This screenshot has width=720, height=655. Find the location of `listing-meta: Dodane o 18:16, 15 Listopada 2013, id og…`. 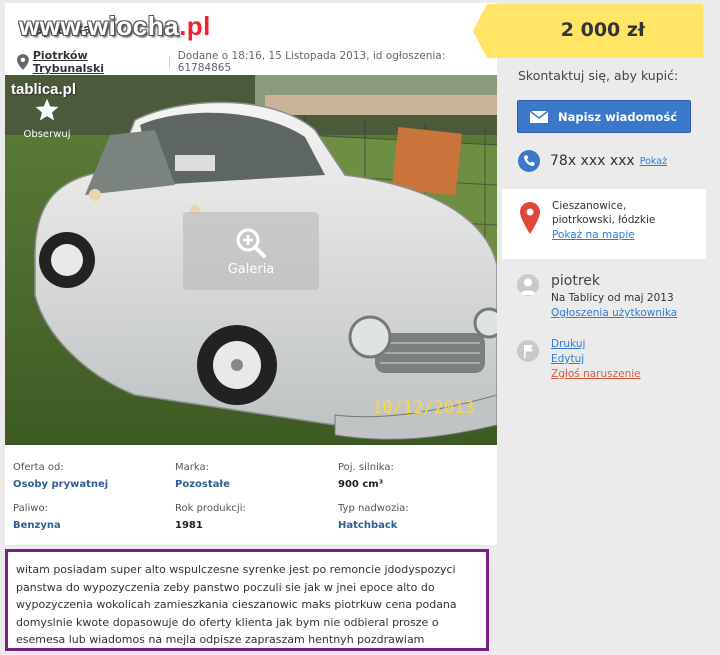

listing-meta: Dodane o 18:16, 15 Listopada 2013, id og… is located at coordinates (311, 62).